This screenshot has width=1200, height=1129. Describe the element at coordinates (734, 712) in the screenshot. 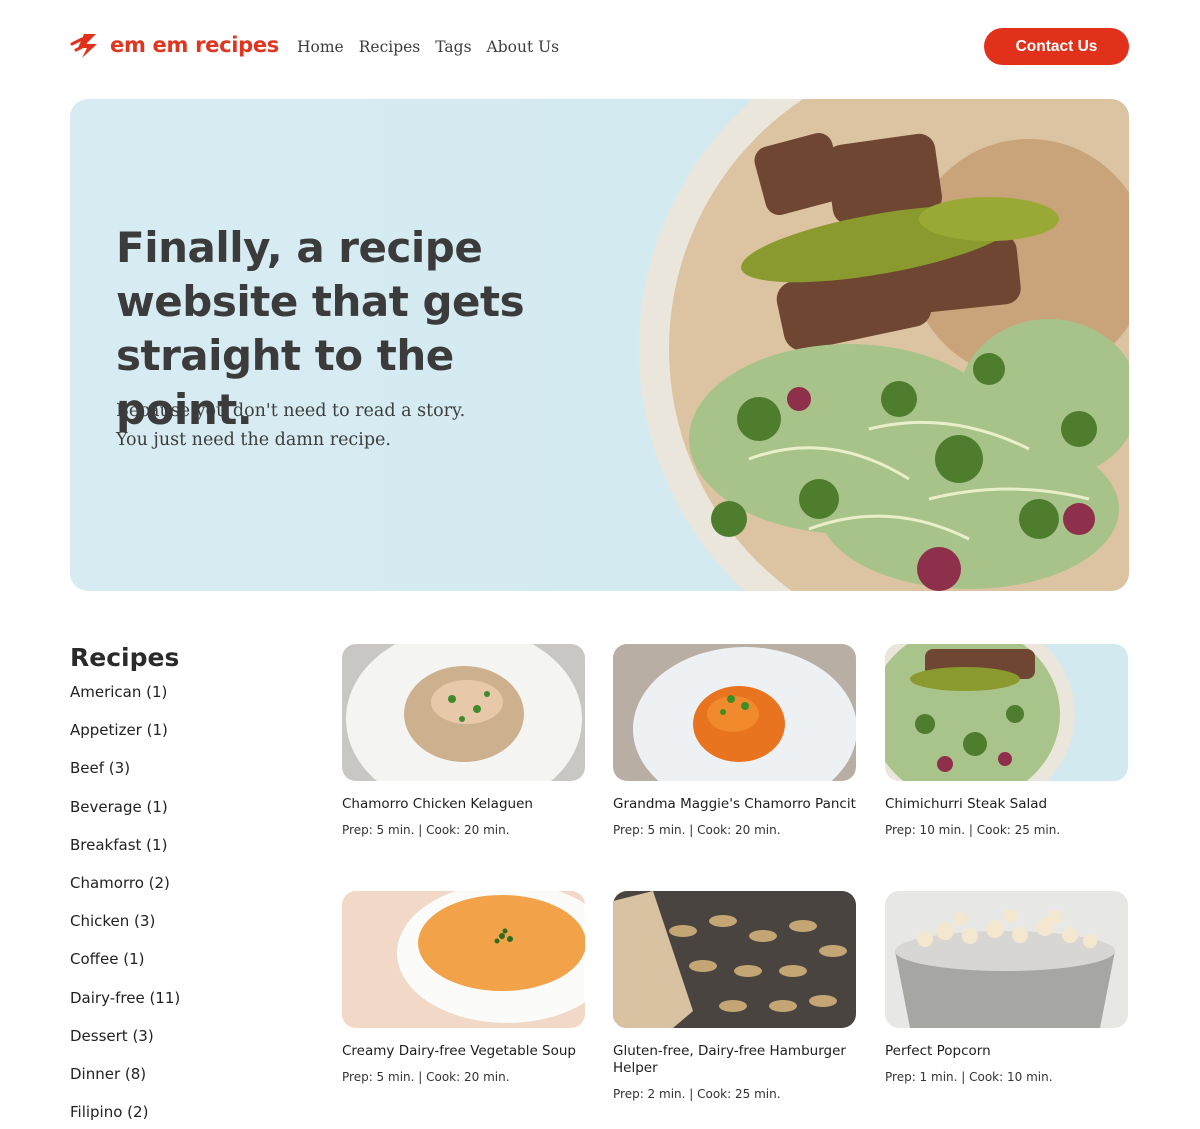

I see `recipe-thumbnail-pancit` at that location.